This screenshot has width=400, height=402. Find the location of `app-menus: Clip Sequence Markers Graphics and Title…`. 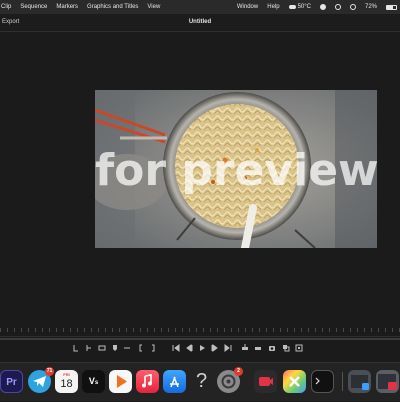

app-menus: Clip Sequence Markers Graphics and Title… is located at coordinates (80, 7).